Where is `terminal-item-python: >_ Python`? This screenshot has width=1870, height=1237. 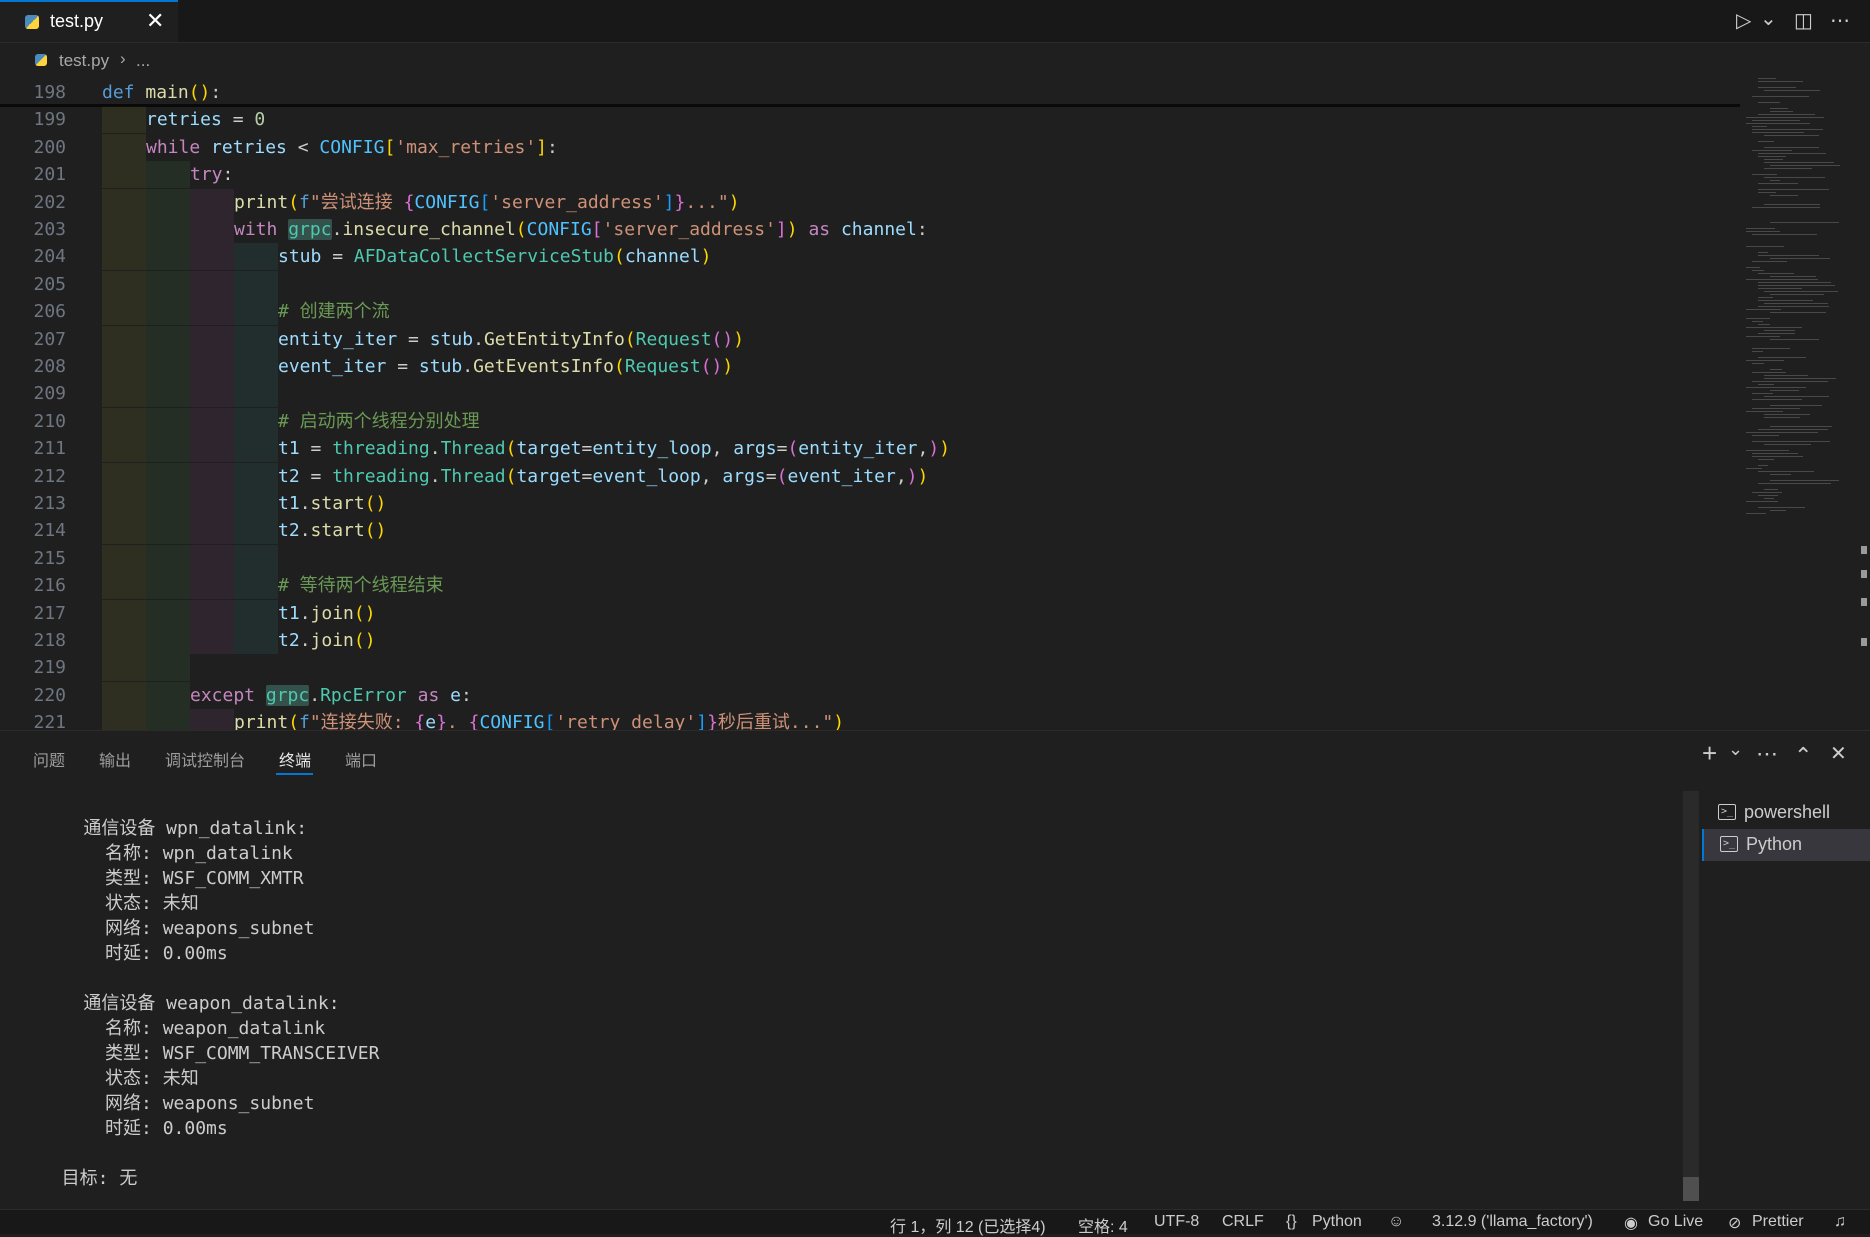 terminal-item-python: >_ Python is located at coordinates (1786, 845).